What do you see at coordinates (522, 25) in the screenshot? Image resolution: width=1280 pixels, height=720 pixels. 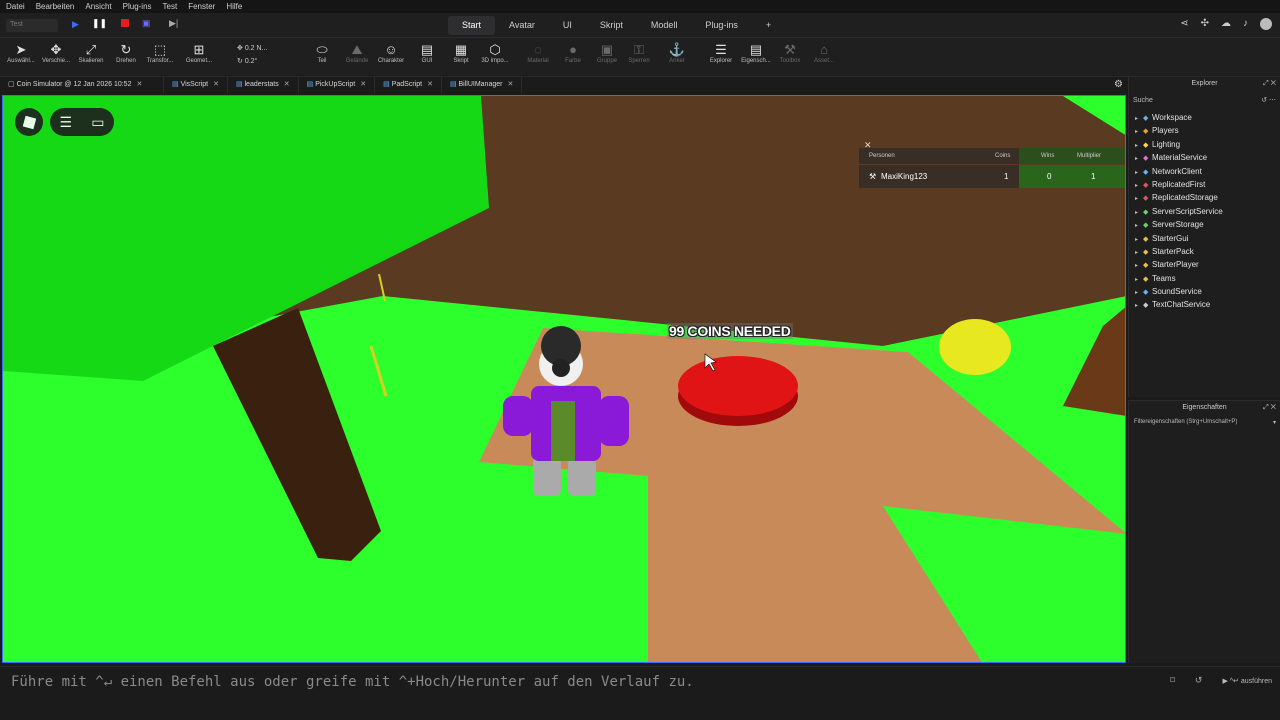 I see `tab-avatar: Avatar` at bounding box center [522, 25].